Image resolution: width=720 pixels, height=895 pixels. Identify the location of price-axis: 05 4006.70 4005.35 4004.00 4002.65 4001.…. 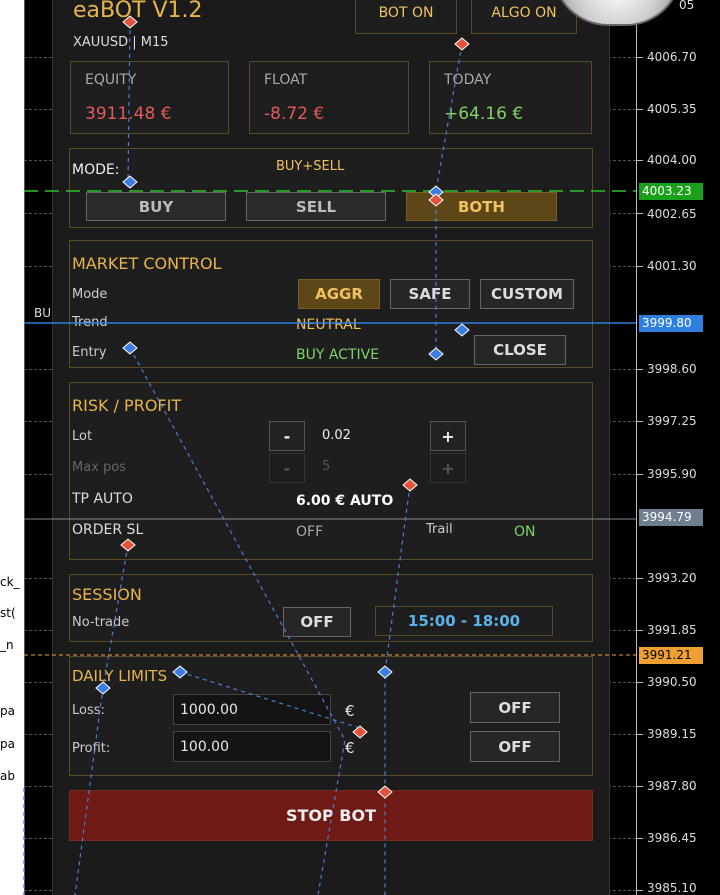
(678, 447).